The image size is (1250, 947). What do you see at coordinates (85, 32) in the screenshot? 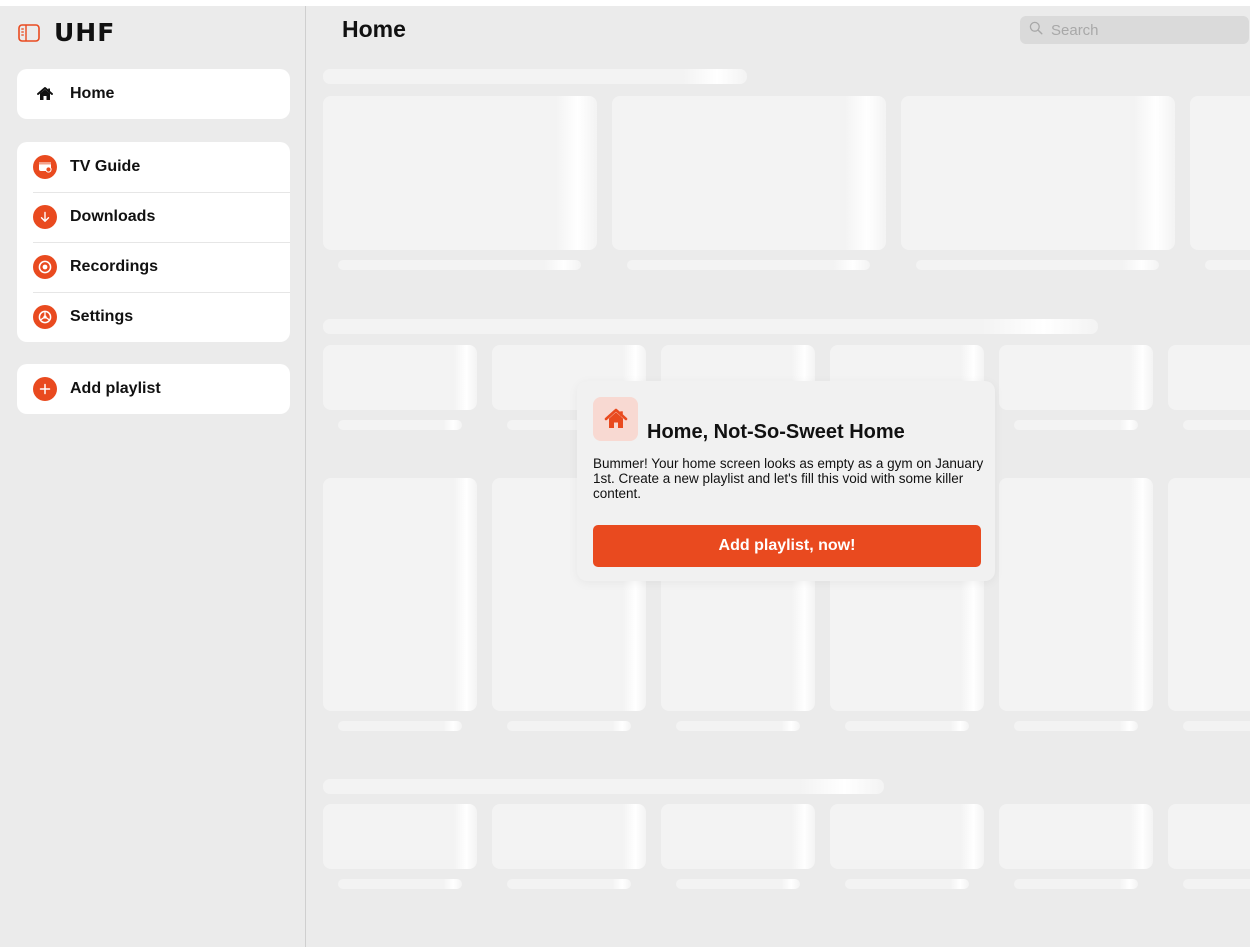
I see `app-title: UHF` at bounding box center [85, 32].